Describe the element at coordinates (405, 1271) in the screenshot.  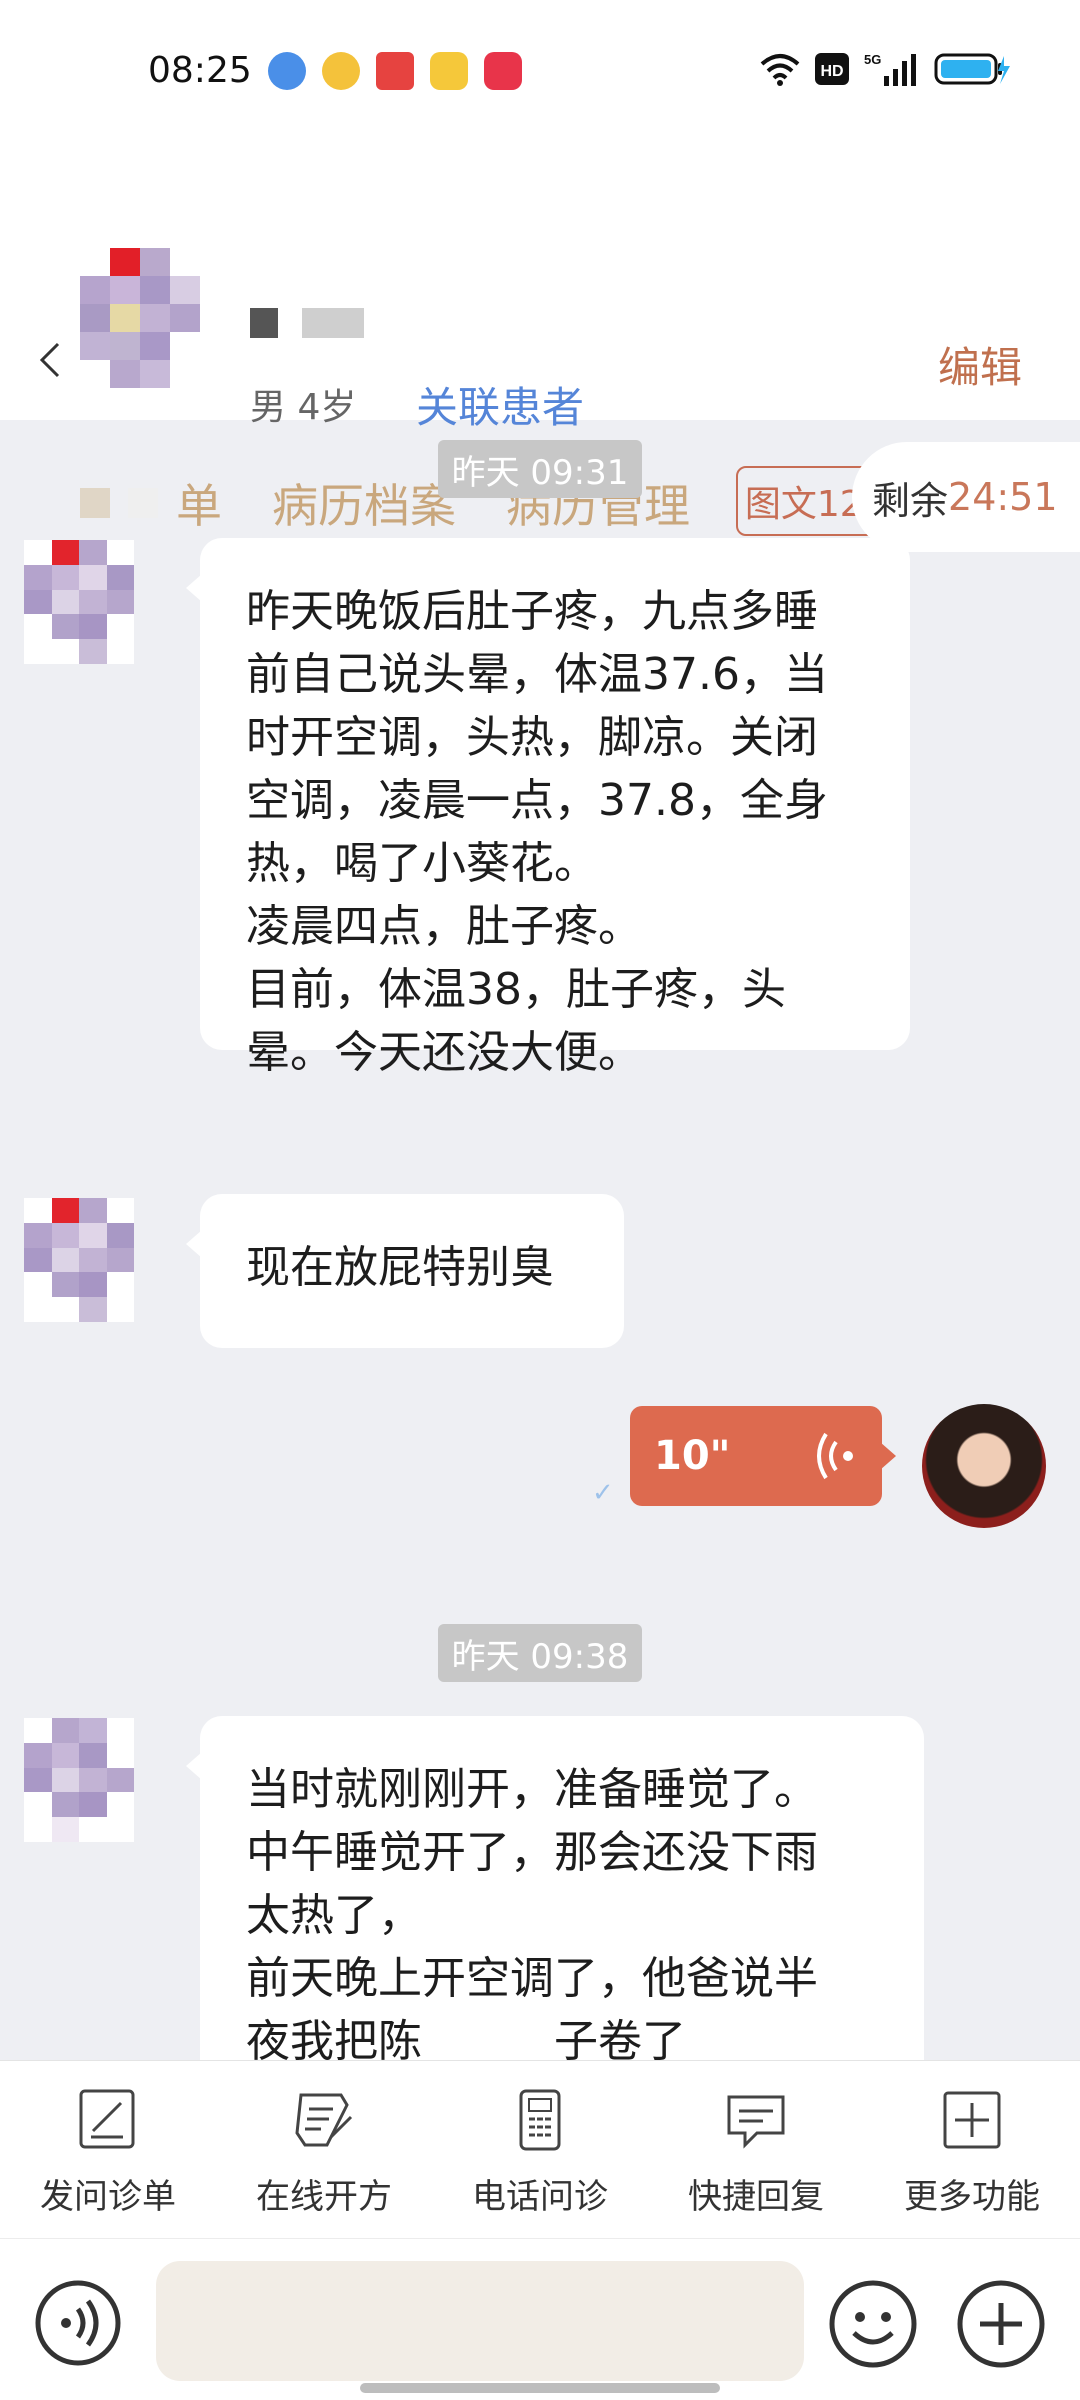
I see `message-bubble: 现在放屁特别臭` at that location.